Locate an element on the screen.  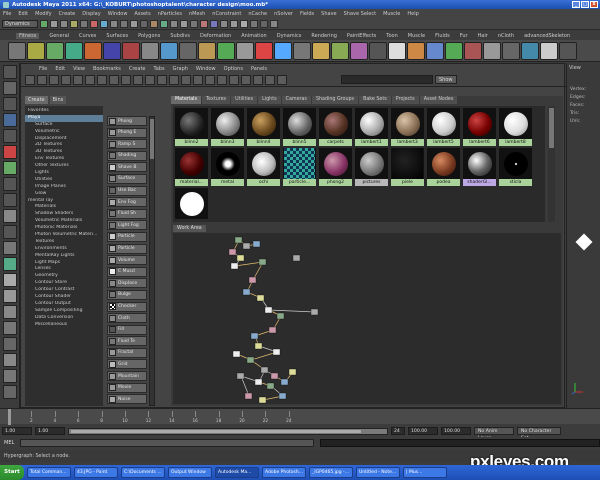
menu-display: Display is located at coordinates (91, 14).